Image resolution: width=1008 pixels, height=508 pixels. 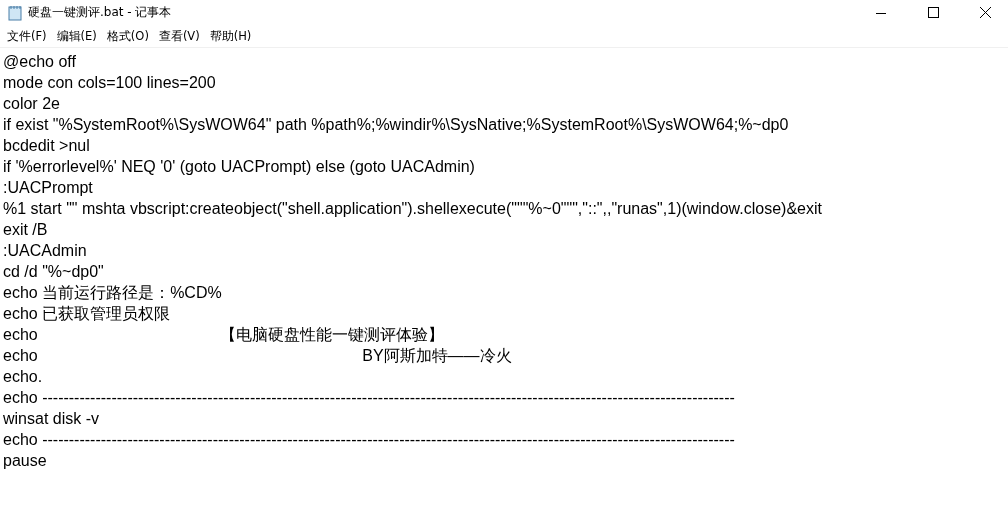 What do you see at coordinates (52, 419) in the screenshot?
I see `code-line: winsat disk -v` at bounding box center [52, 419].